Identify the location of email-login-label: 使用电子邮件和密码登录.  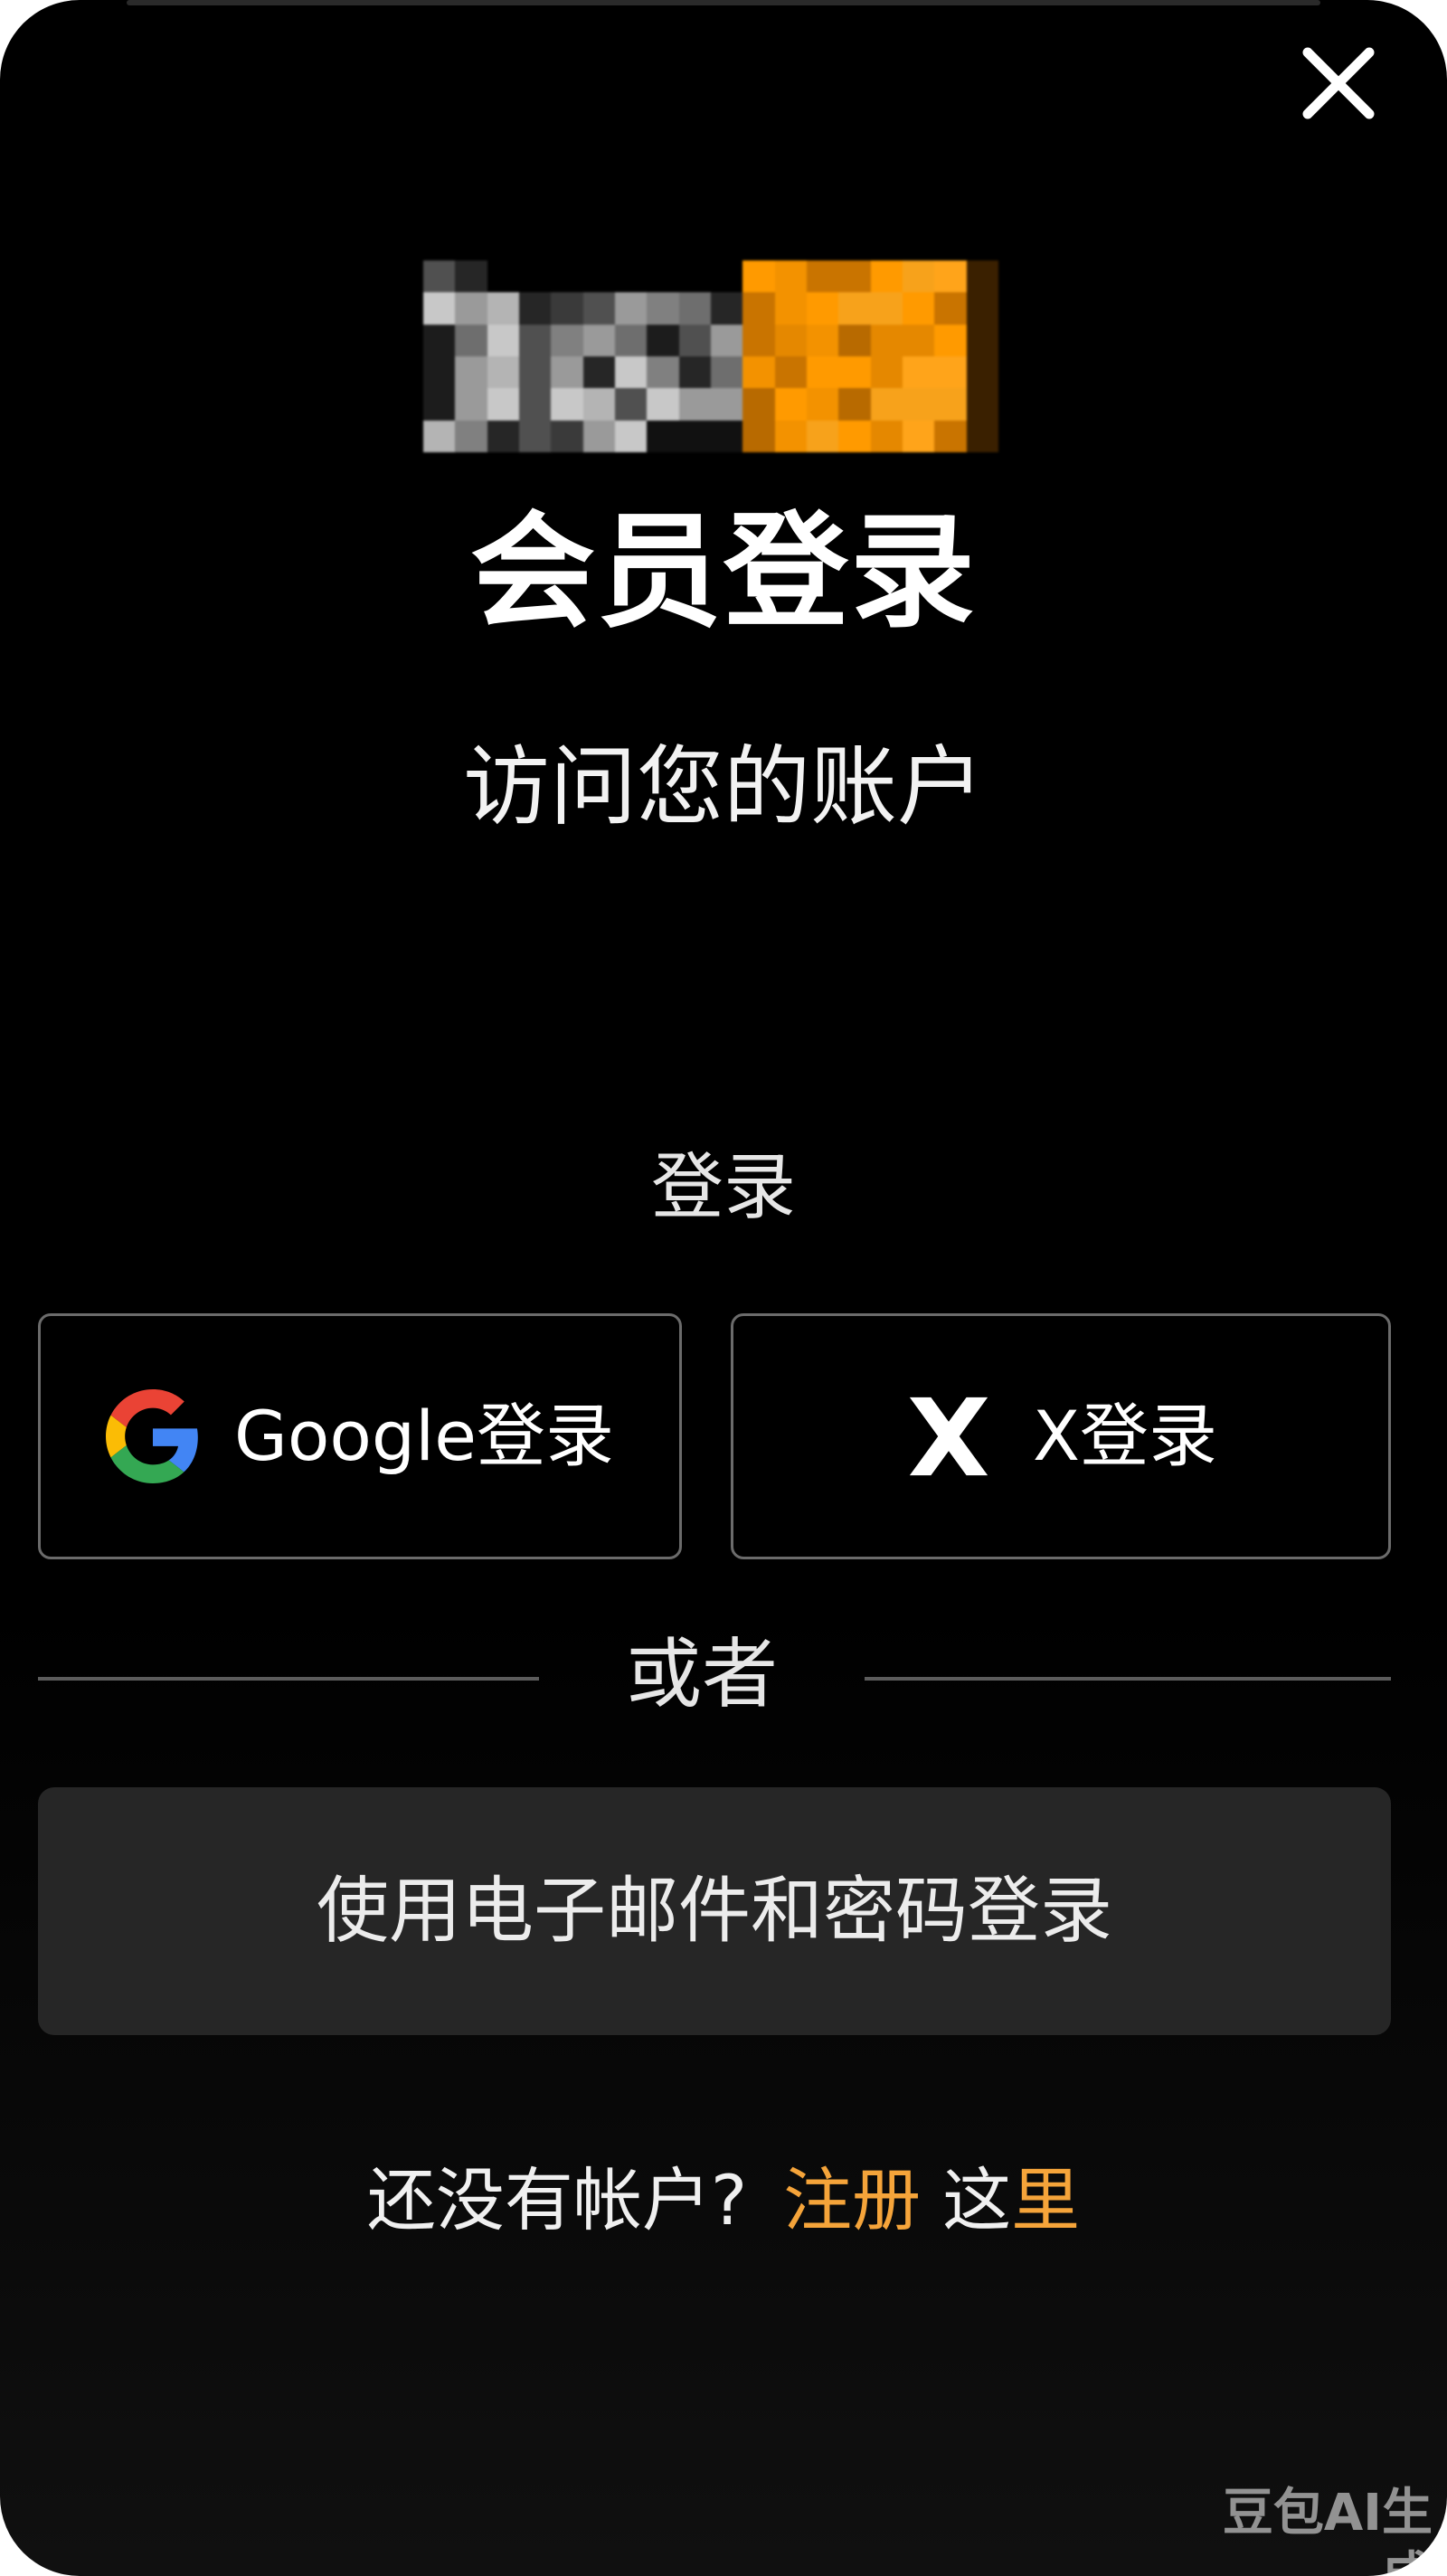
(714, 1911).